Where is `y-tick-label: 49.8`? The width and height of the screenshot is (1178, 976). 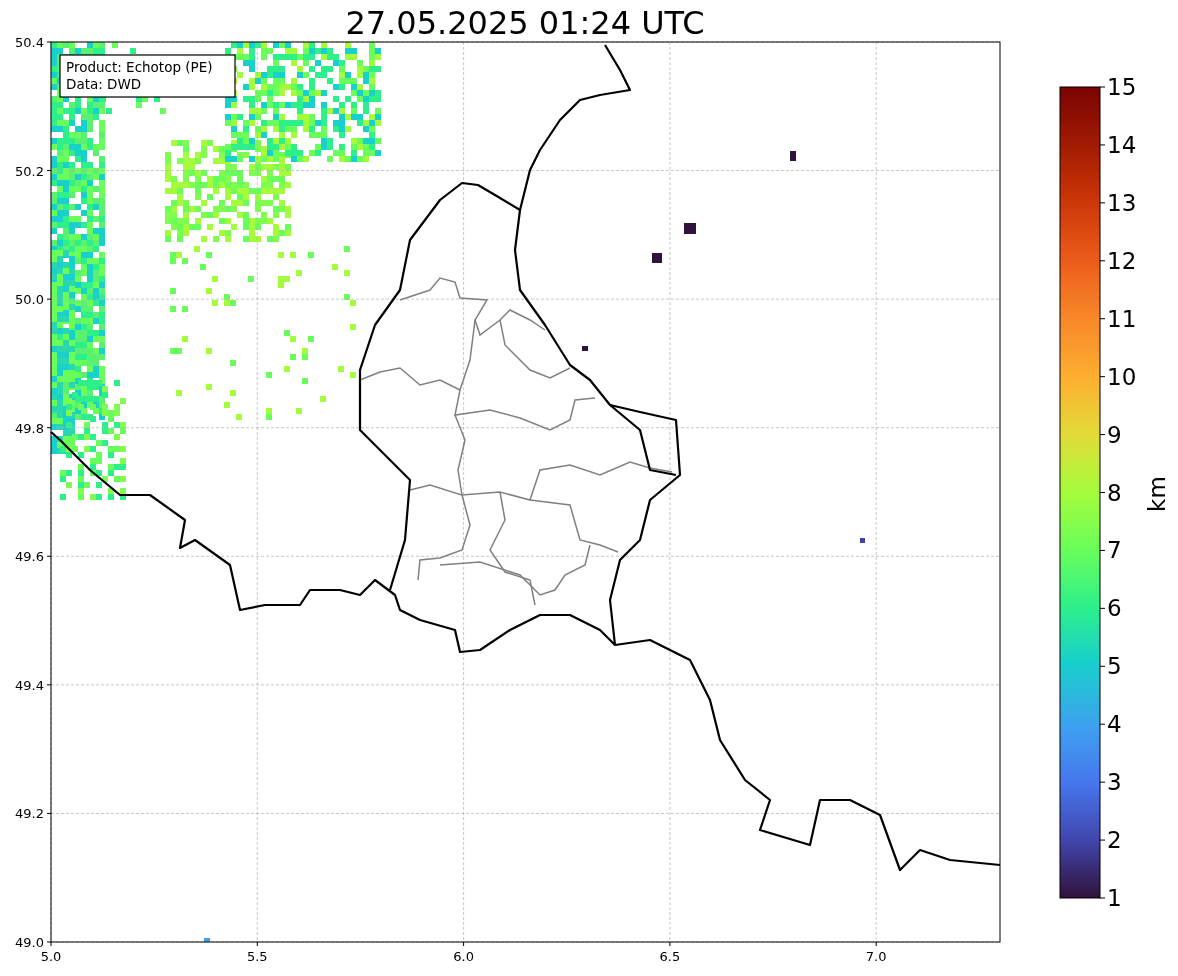 y-tick-label: 49.8 is located at coordinates (29, 428).